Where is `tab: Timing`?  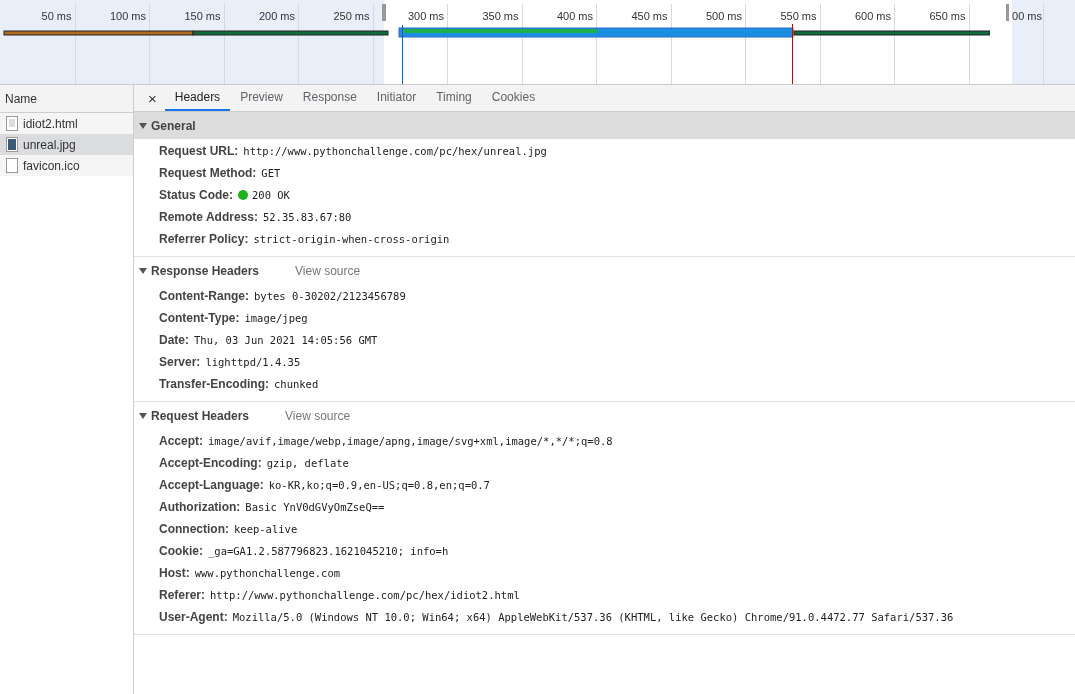
tab: Timing is located at coordinates (454, 98).